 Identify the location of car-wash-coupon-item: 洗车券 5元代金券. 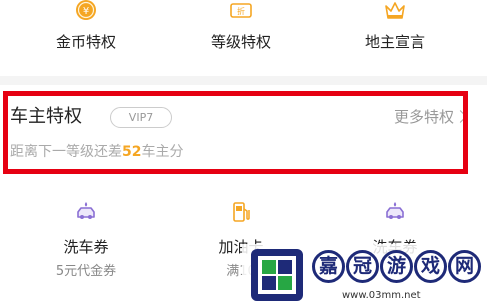
(86, 250).